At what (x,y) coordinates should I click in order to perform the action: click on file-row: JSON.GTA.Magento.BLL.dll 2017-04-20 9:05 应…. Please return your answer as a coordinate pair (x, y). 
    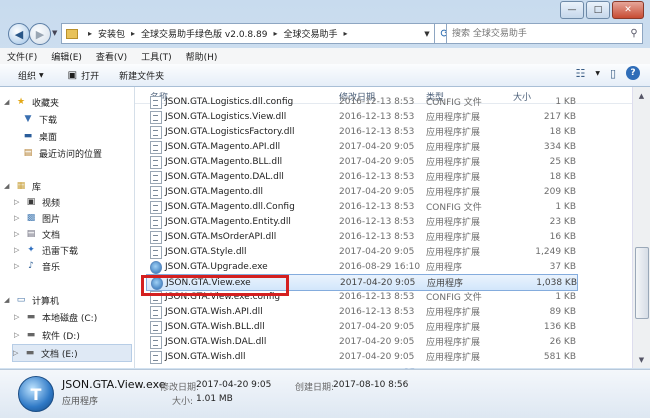
    Looking at the image, I should click on (361, 161).